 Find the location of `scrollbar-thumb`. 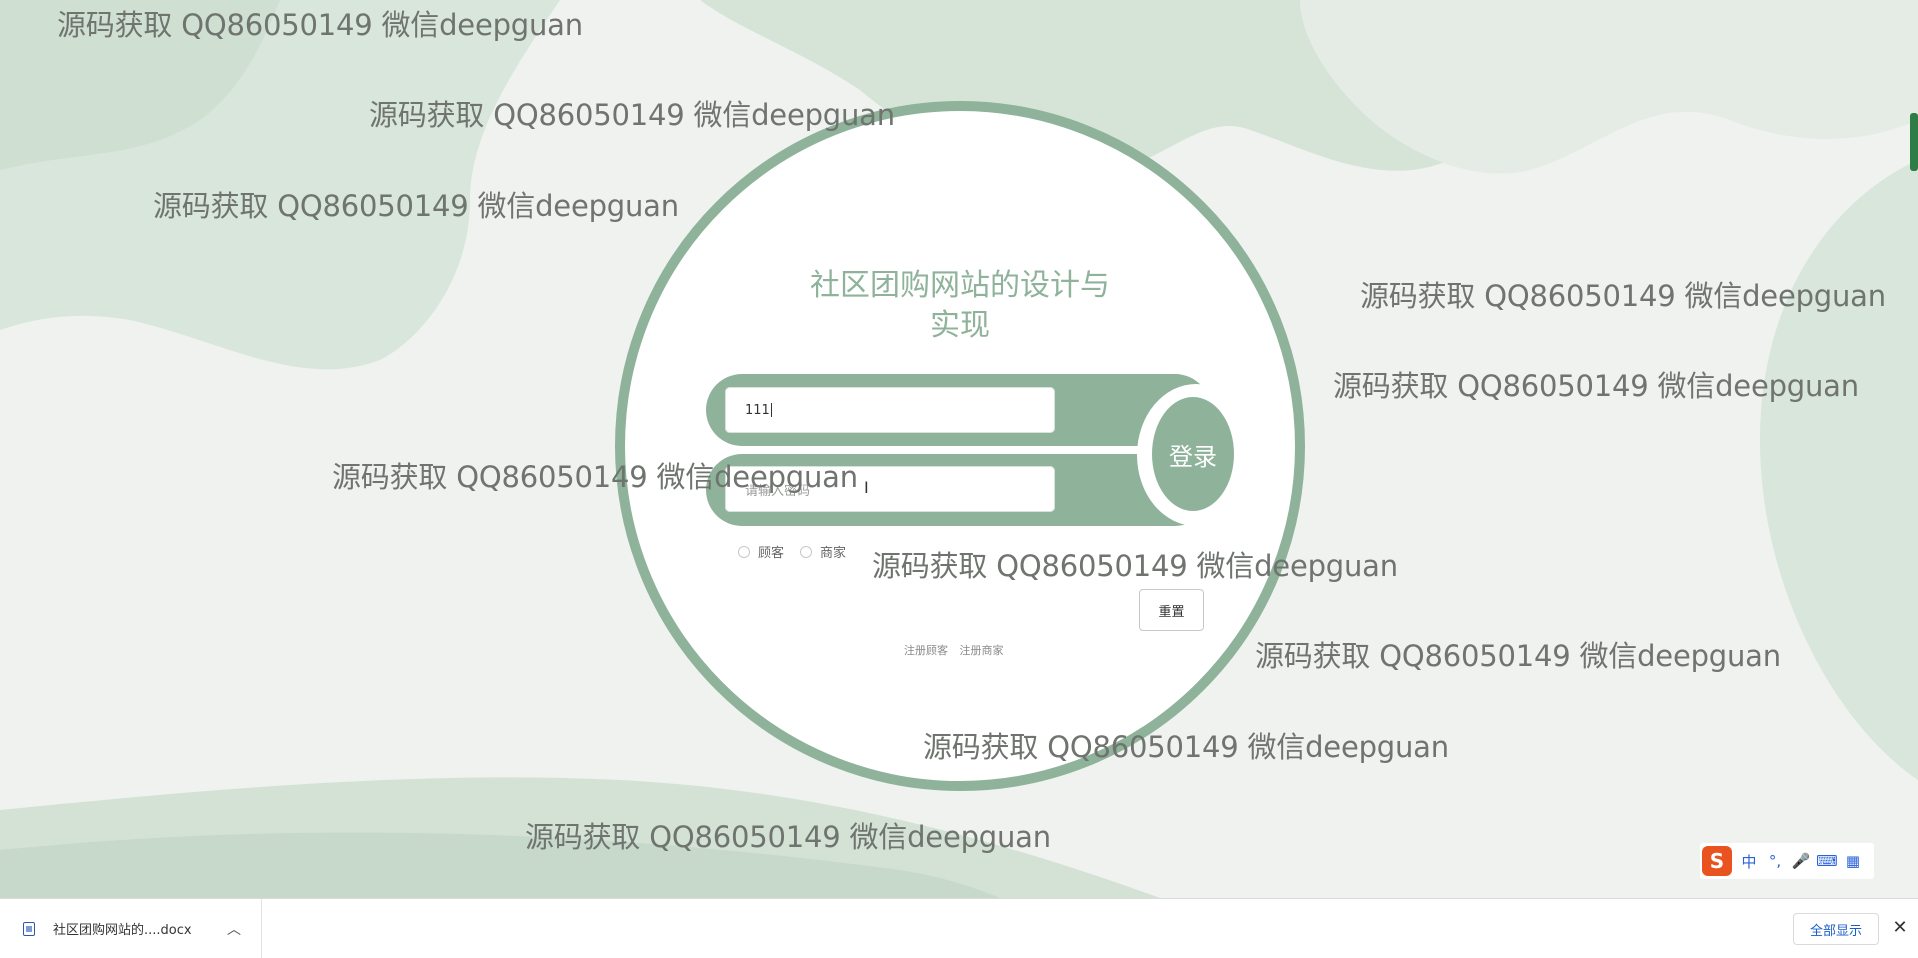

scrollbar-thumb is located at coordinates (1914, 142).